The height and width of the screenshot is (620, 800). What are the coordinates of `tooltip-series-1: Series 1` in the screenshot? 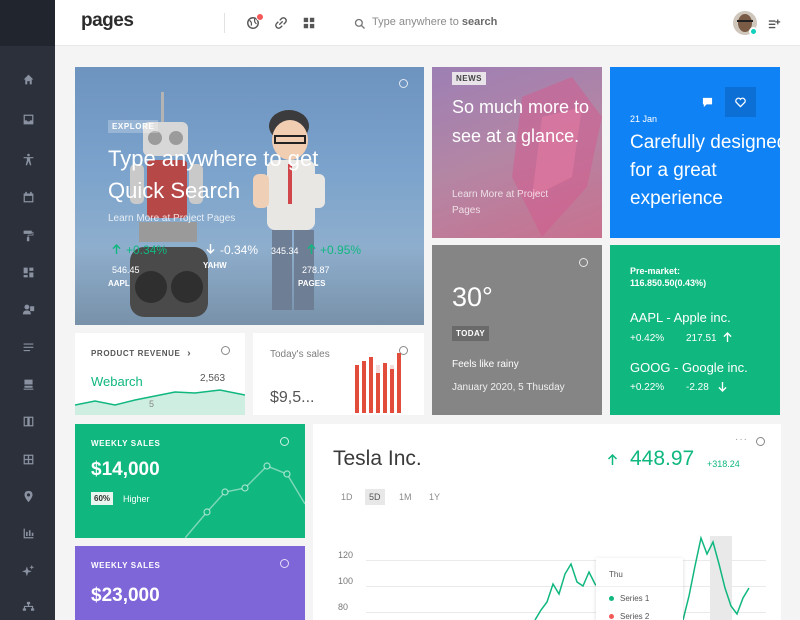 It's located at (629, 598).